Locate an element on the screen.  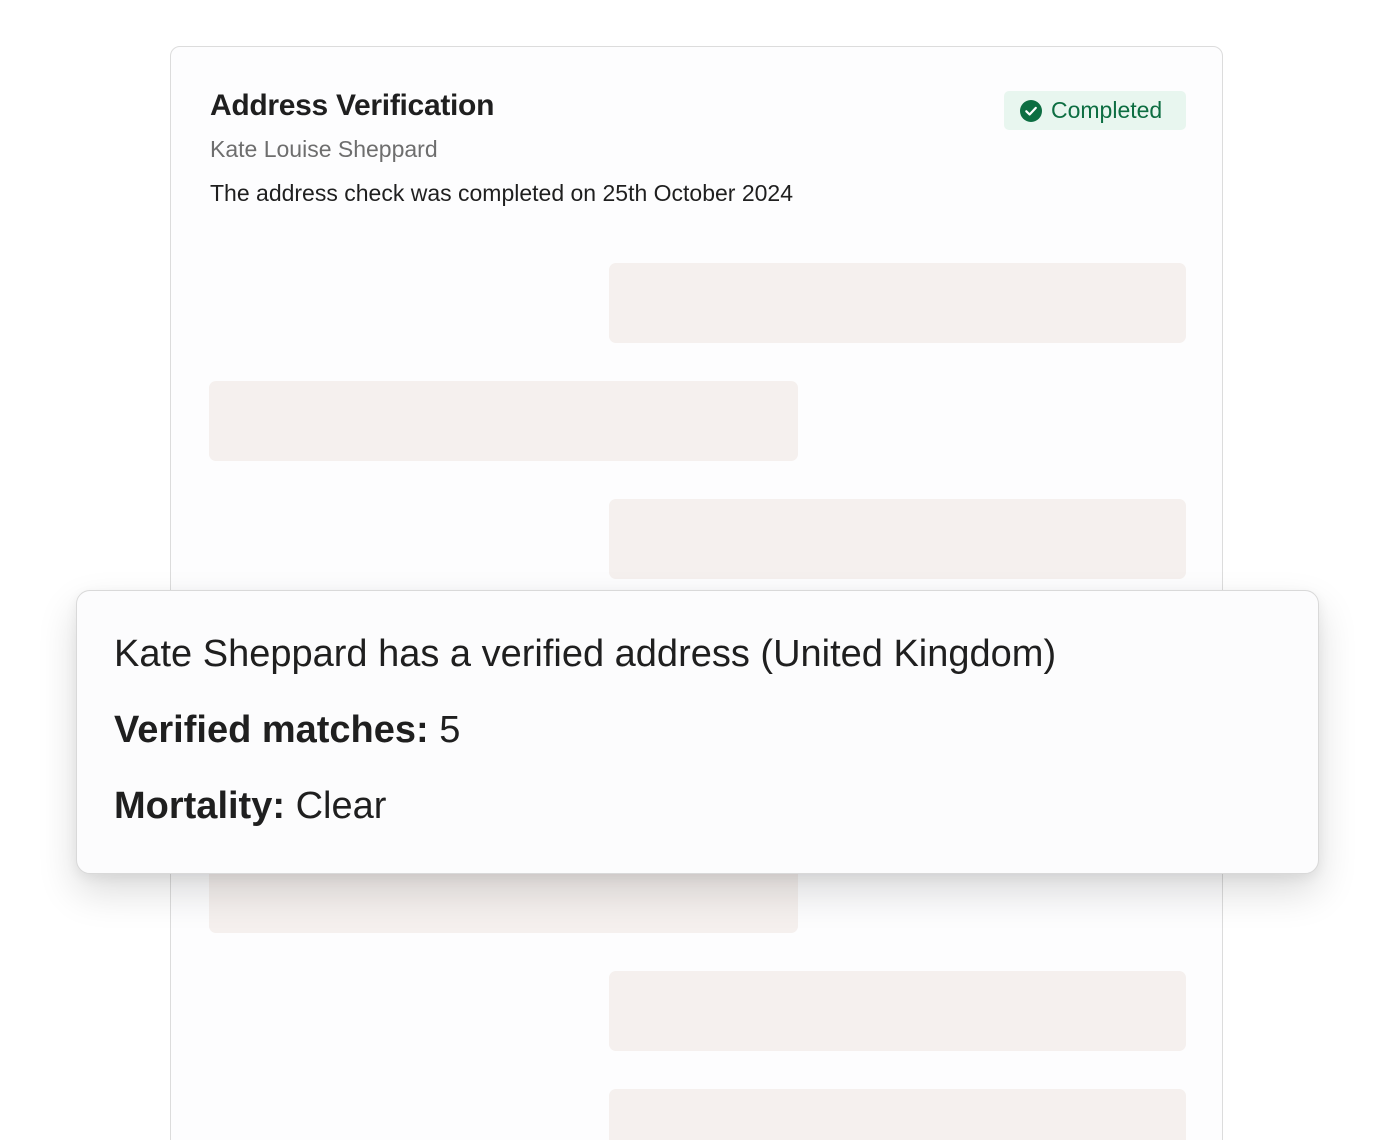
status-label: Completed is located at coordinates (1107, 110).